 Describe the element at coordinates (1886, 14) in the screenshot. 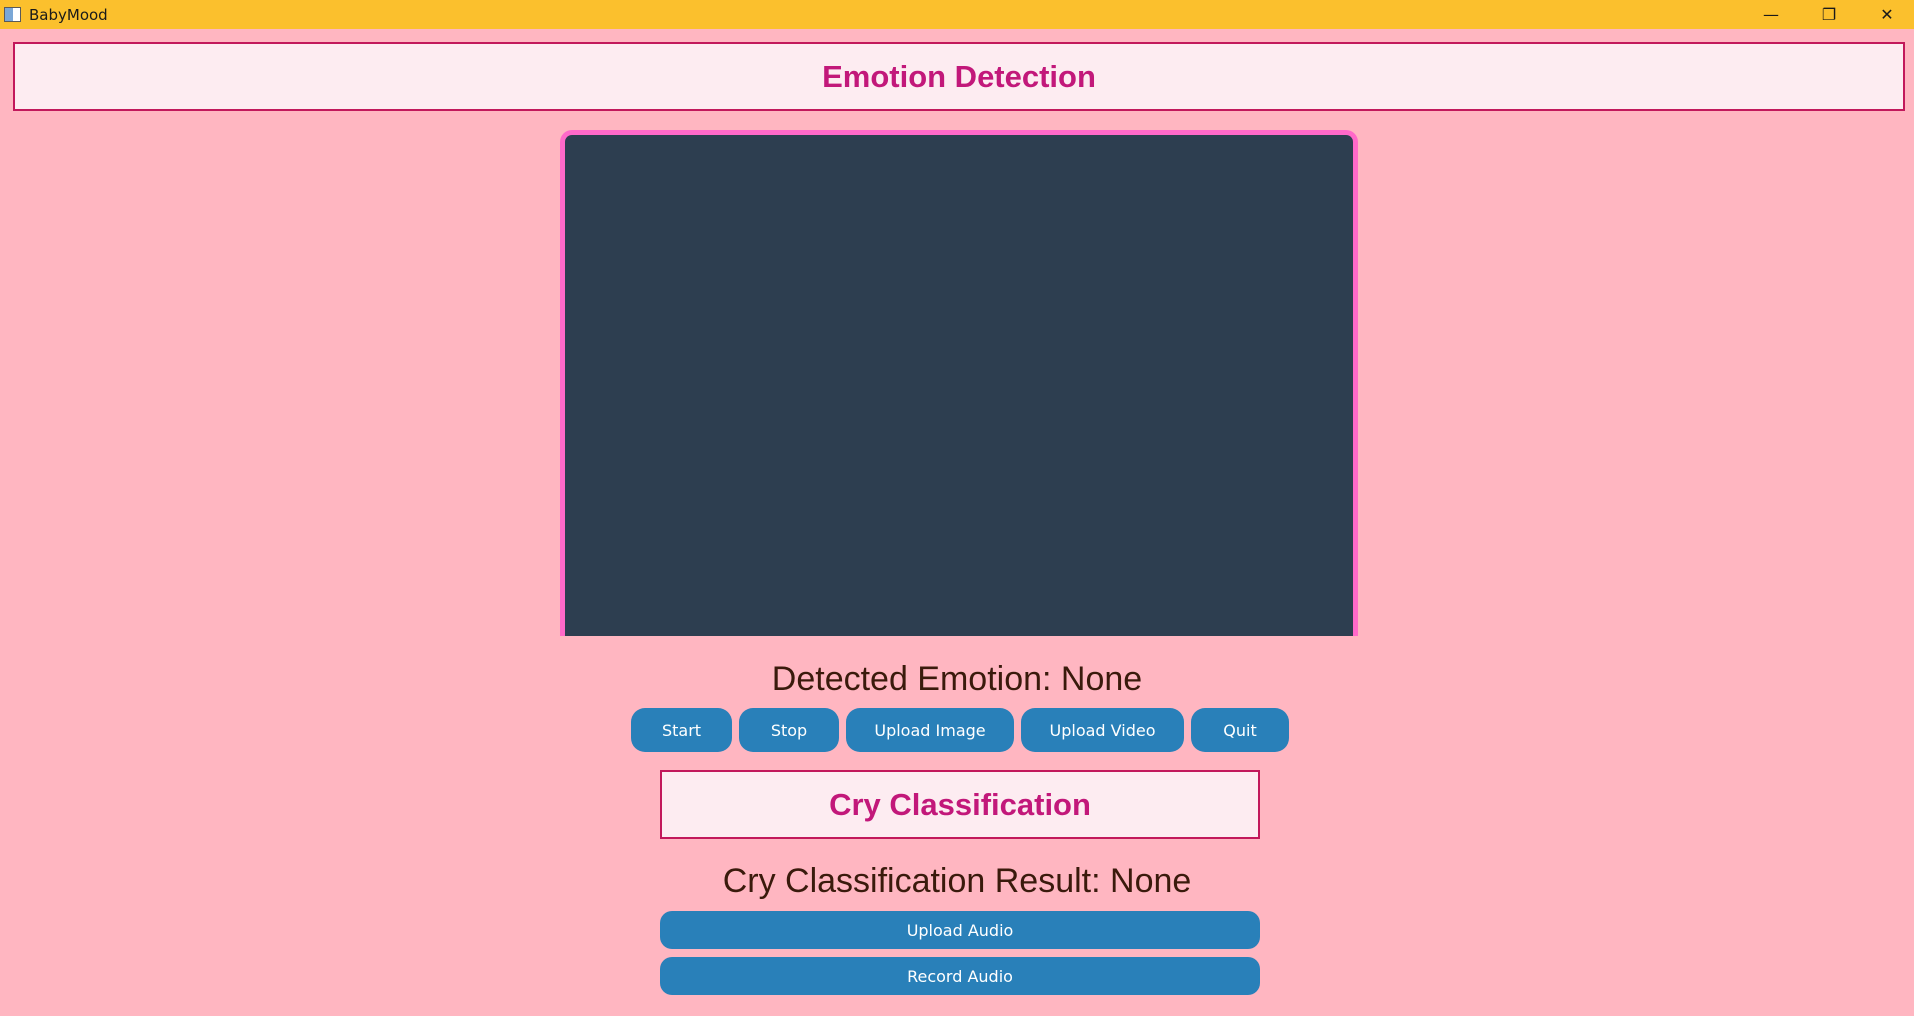

I see `close-button: ✕` at that location.